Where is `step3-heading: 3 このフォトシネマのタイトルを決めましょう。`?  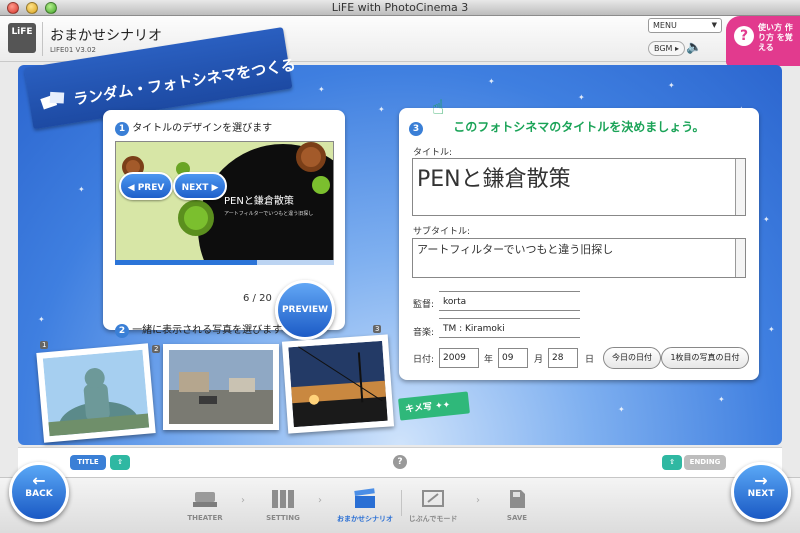 step3-heading: 3 このフォトシネマのタイトルを決めましょう。 is located at coordinates (556, 127).